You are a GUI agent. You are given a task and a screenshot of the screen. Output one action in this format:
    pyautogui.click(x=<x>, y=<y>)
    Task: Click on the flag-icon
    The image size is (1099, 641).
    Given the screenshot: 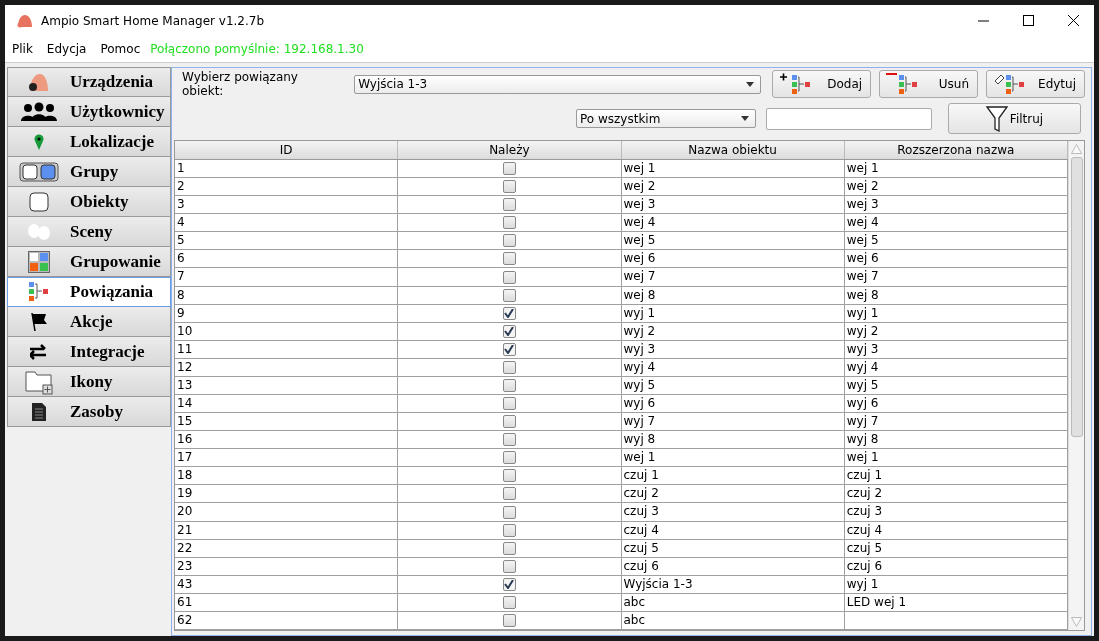 What is the action you would take?
    pyautogui.click(x=39, y=321)
    